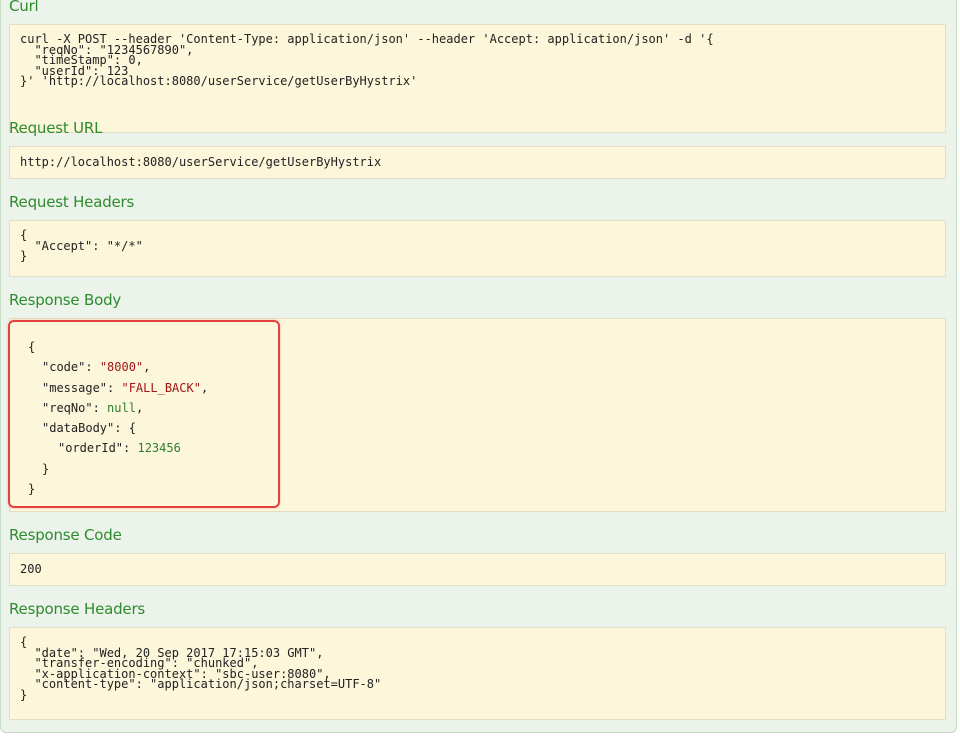  Describe the element at coordinates (65, 535) in the screenshot. I see `response-code-heading: Response Code` at that location.